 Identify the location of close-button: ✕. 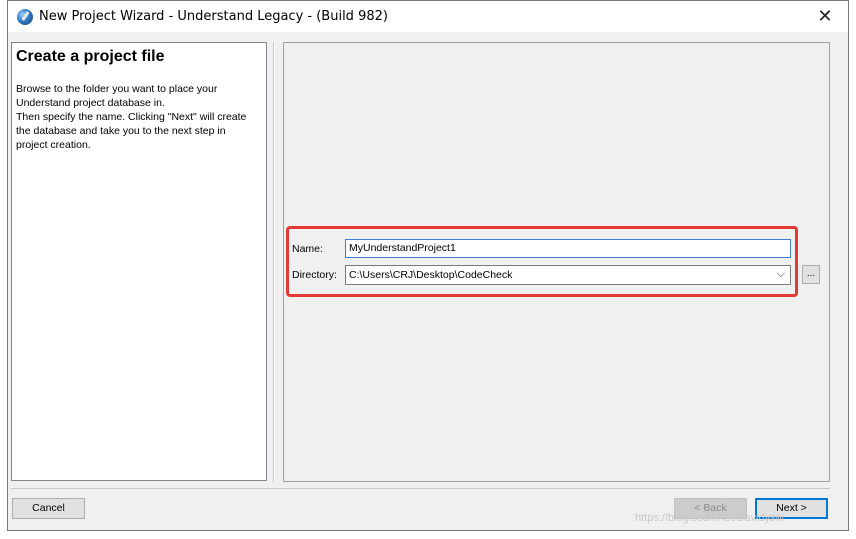
(825, 16).